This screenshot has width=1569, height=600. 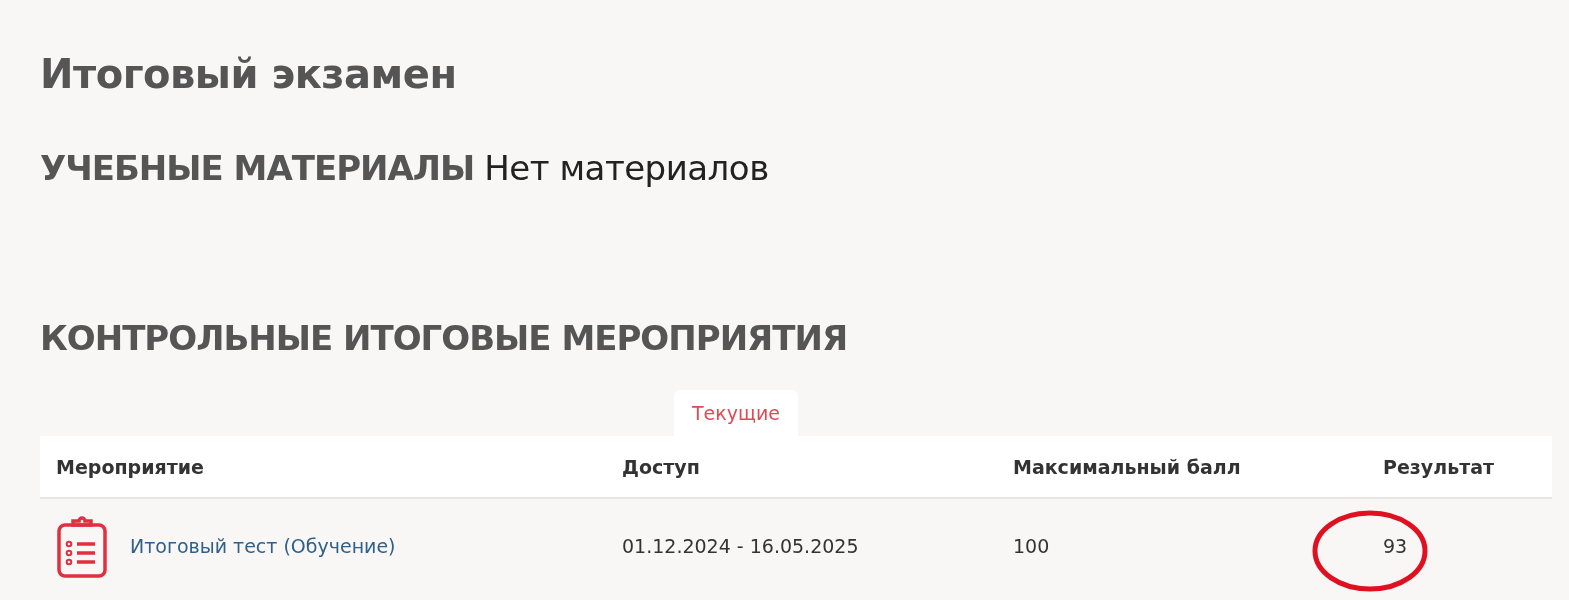 I want to click on event-link: Итоговый тест (Обучение), so click(x=263, y=546).